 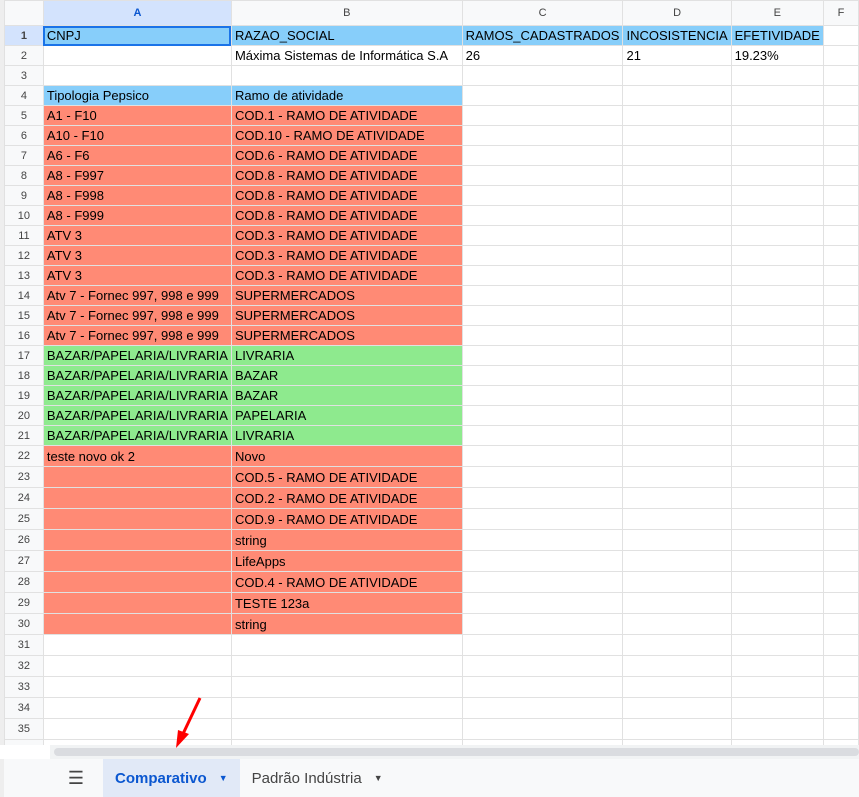 I want to click on cell-c13, so click(x=542, y=275).